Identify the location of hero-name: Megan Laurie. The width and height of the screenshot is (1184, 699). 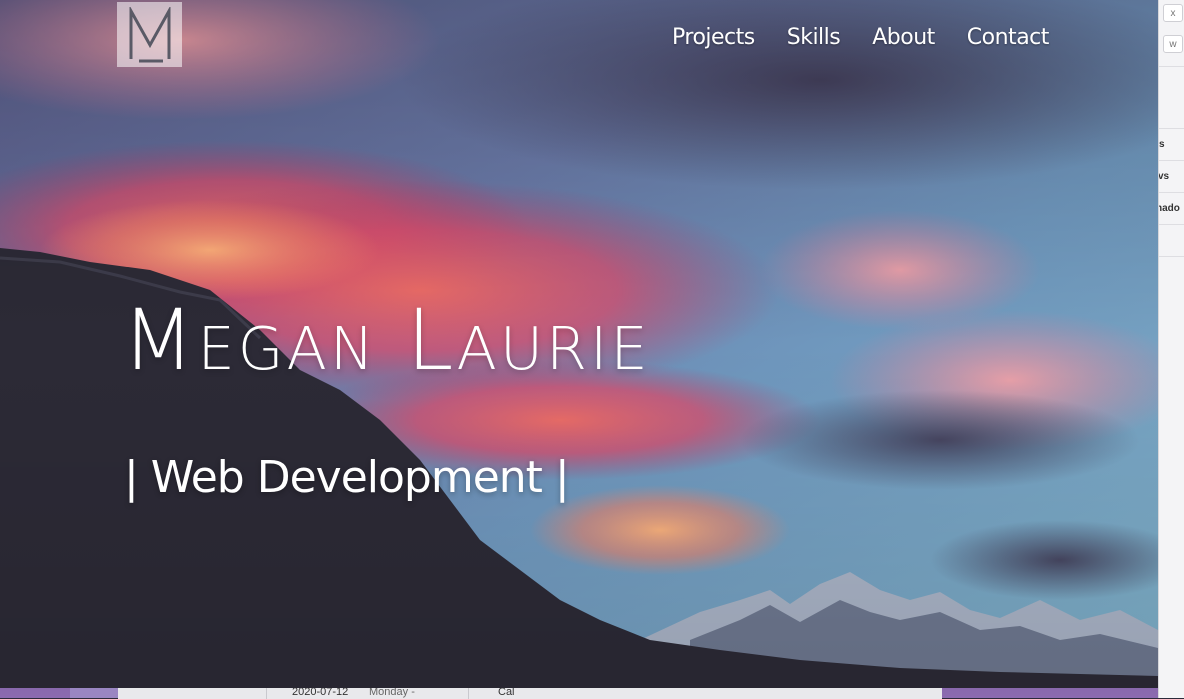
(386, 340).